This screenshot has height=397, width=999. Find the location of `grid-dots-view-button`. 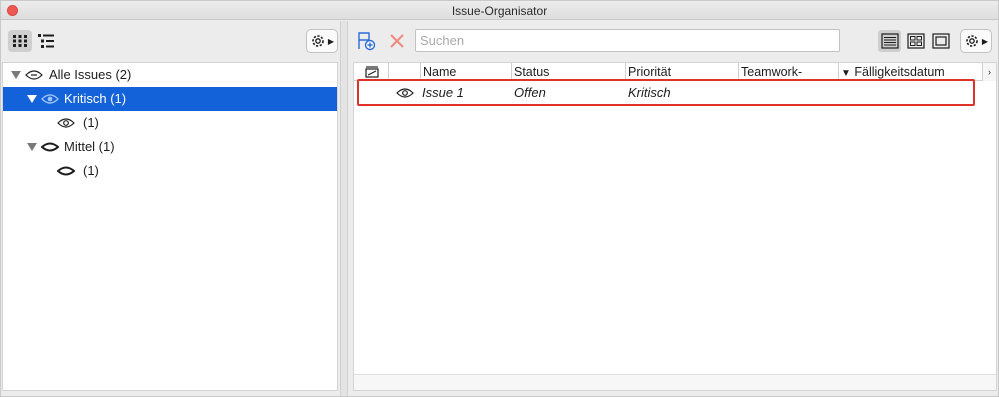

grid-dots-view-button is located at coordinates (20, 41).